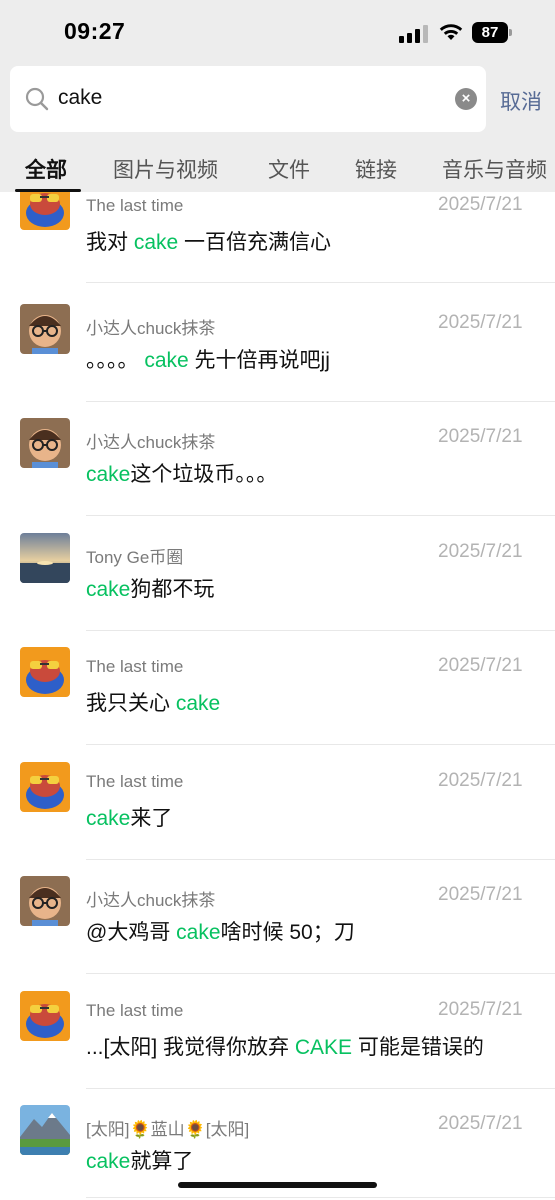 The width and height of the screenshot is (555, 1200). Describe the element at coordinates (182, 474) in the screenshot. I see `message-text: cake这个垃圾币。。。` at that location.